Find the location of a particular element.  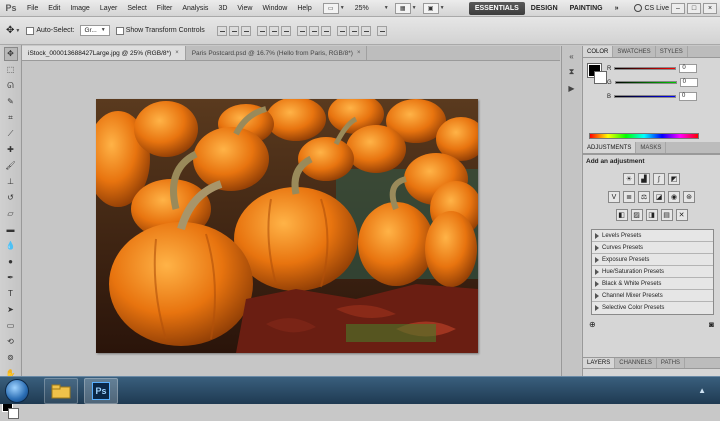

menu-image: Image is located at coordinates (79, 8).